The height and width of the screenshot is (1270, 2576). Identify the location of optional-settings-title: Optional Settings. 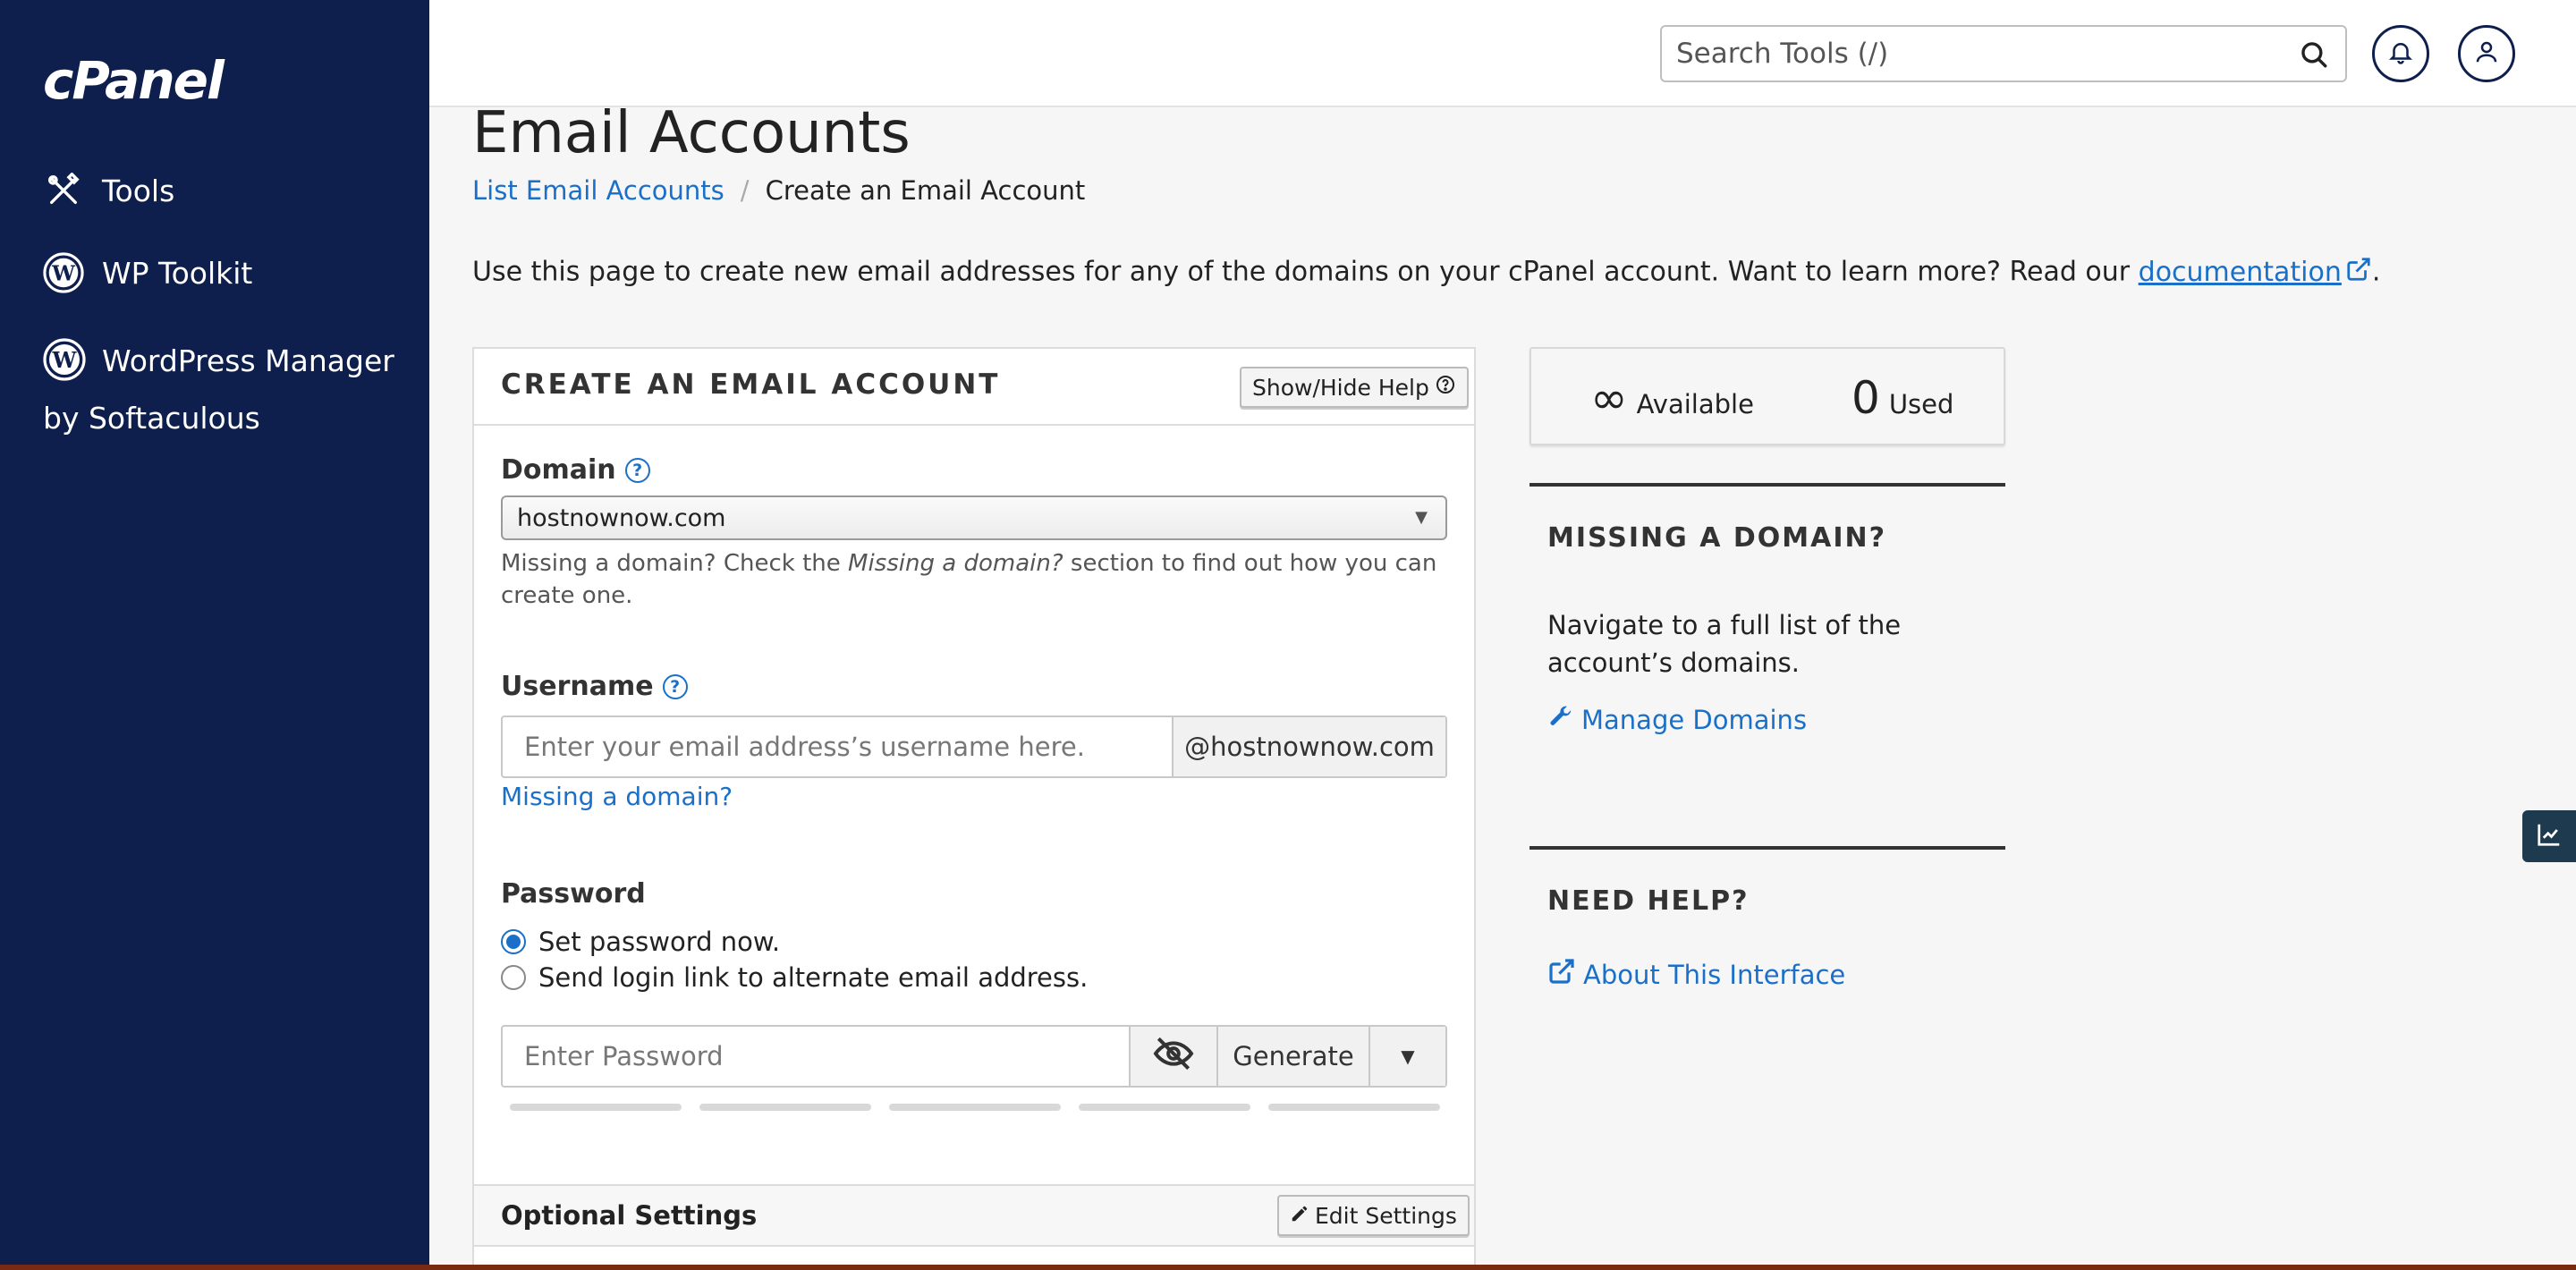
(629, 1215).